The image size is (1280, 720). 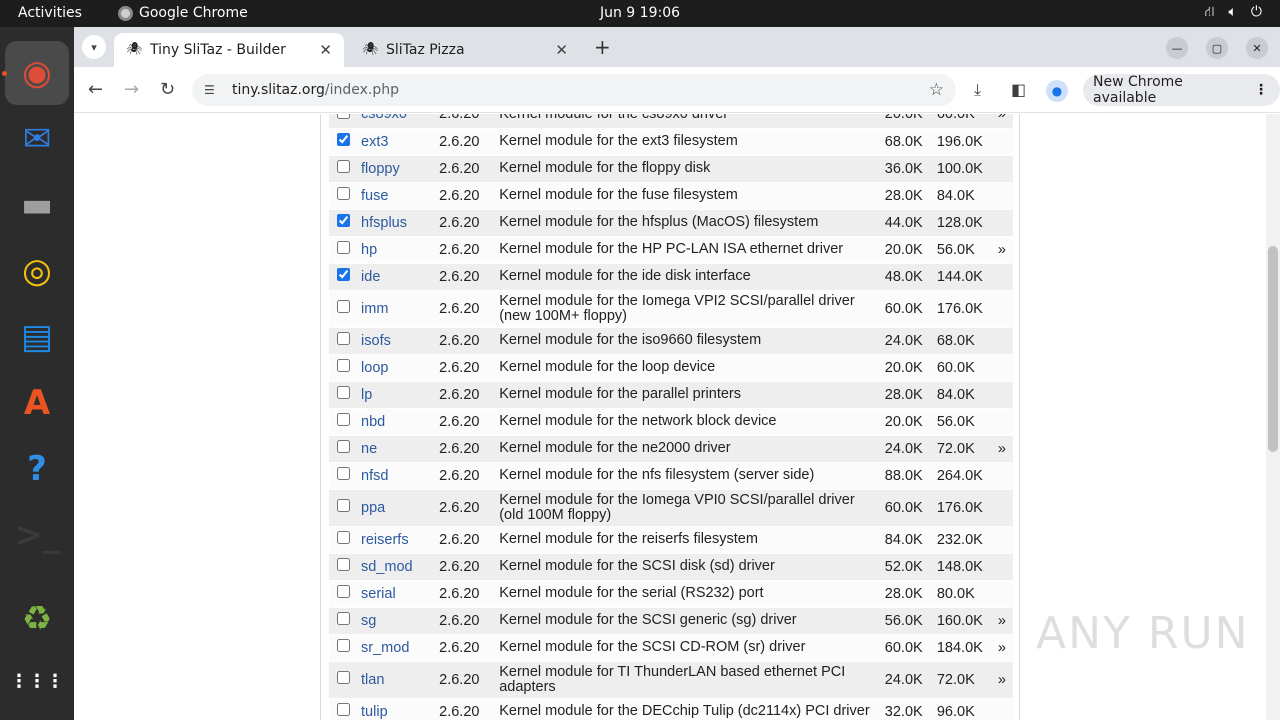 I want to click on package-name-link: hfsplus, so click(x=396, y=223).